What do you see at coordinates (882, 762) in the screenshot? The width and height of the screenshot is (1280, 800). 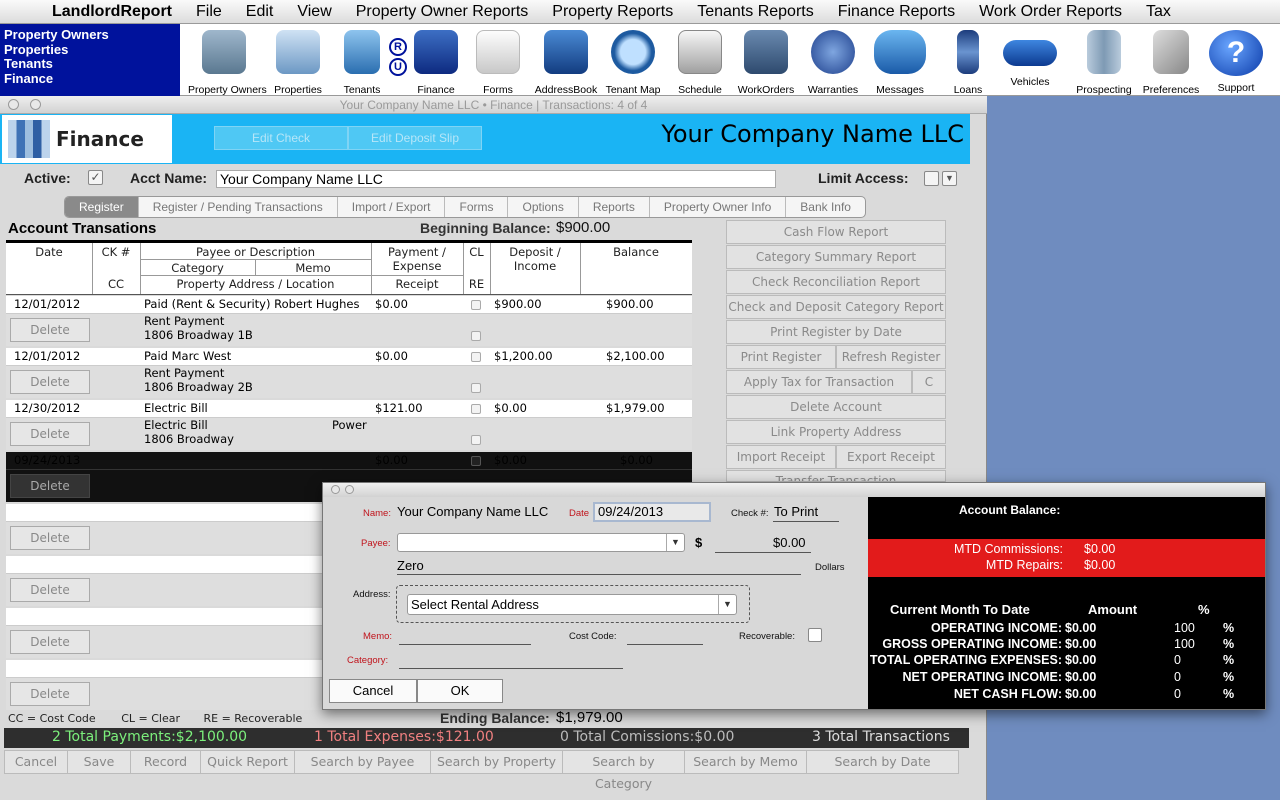 I see `search-by-date-button: Search by Date` at bounding box center [882, 762].